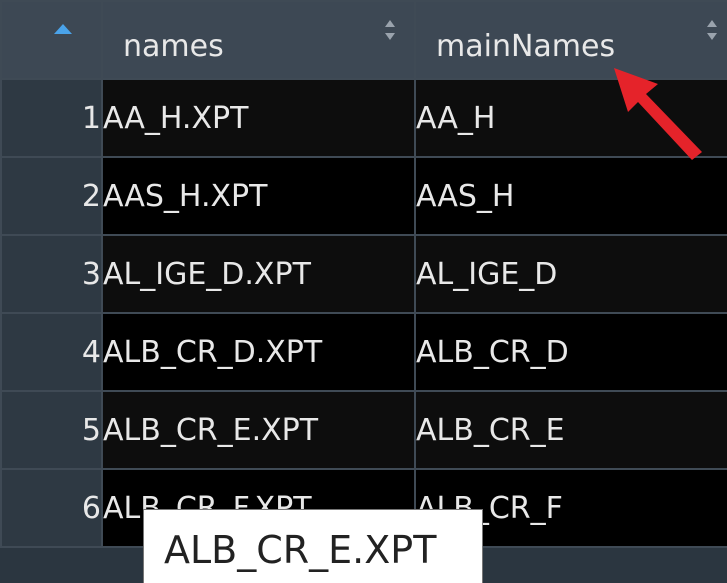 The image size is (727, 583). Describe the element at coordinates (258, 352) in the screenshot. I see `cell-names: ALB_CR_D.XPT` at that location.